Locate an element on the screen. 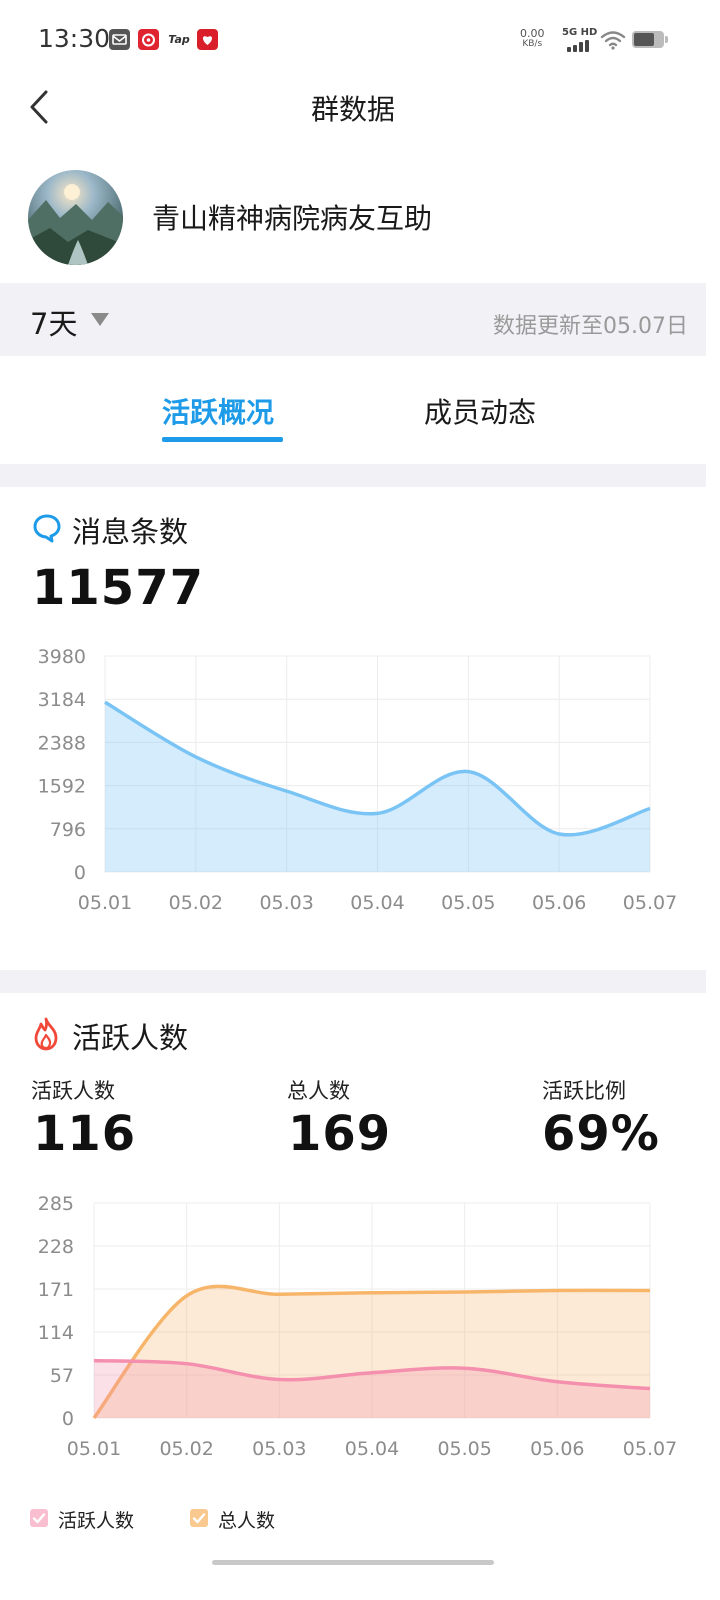 This screenshot has width=720, height=1600. legend-swatch-active is located at coordinates (39, 1518).